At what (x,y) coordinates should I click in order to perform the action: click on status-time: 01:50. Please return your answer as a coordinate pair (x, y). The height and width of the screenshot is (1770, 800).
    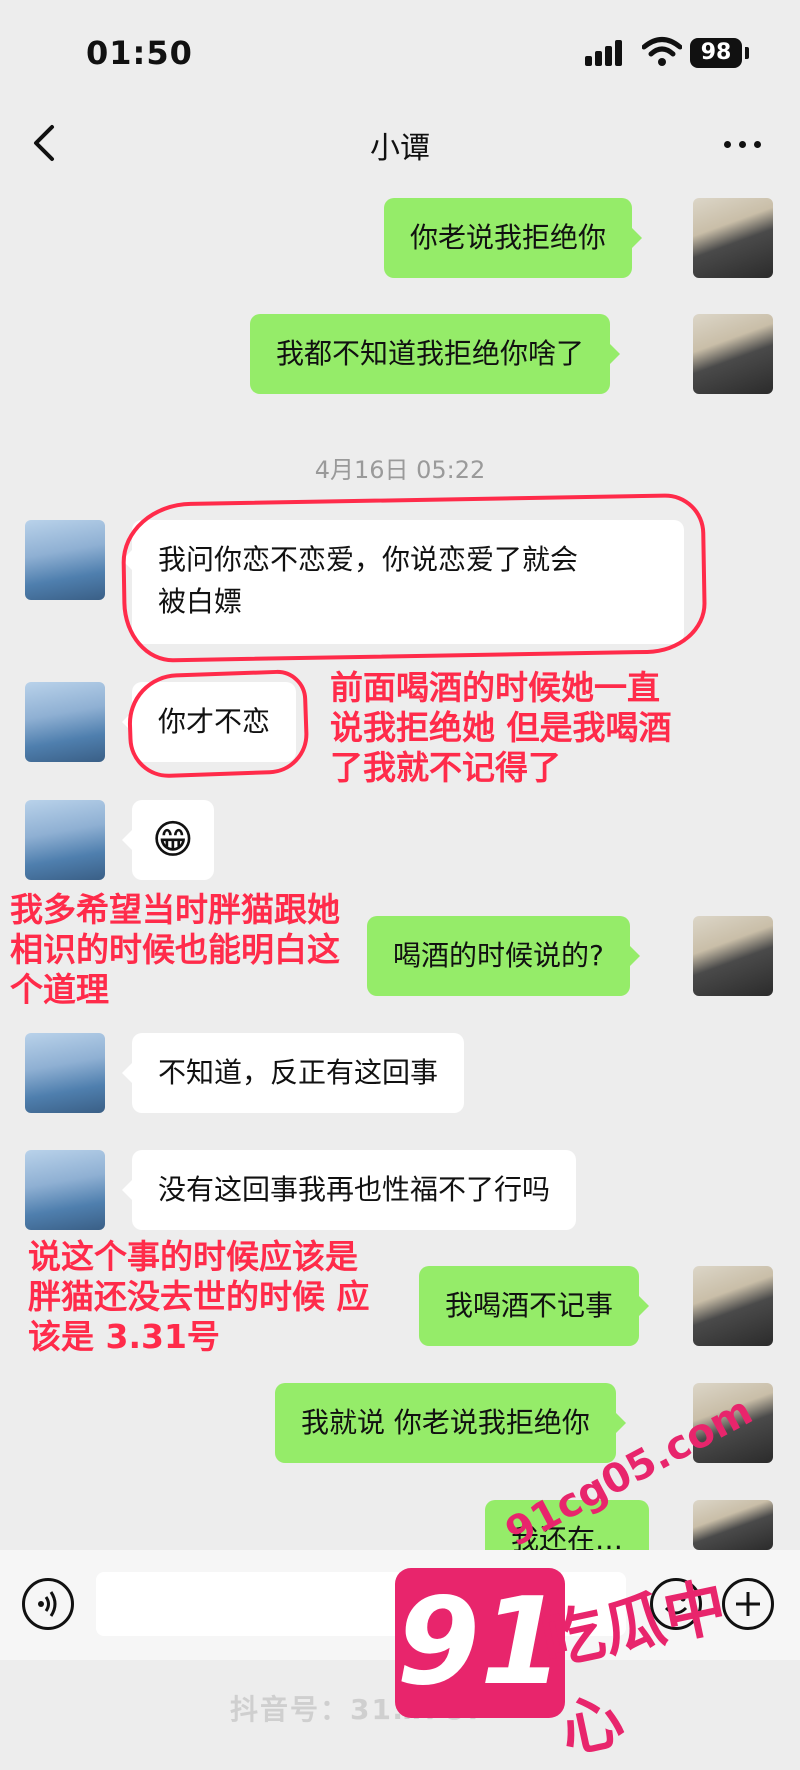
    Looking at the image, I should click on (139, 53).